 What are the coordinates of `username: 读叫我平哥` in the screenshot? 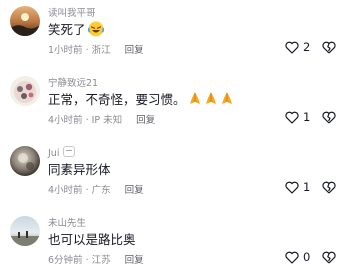 It's located at (72, 12).